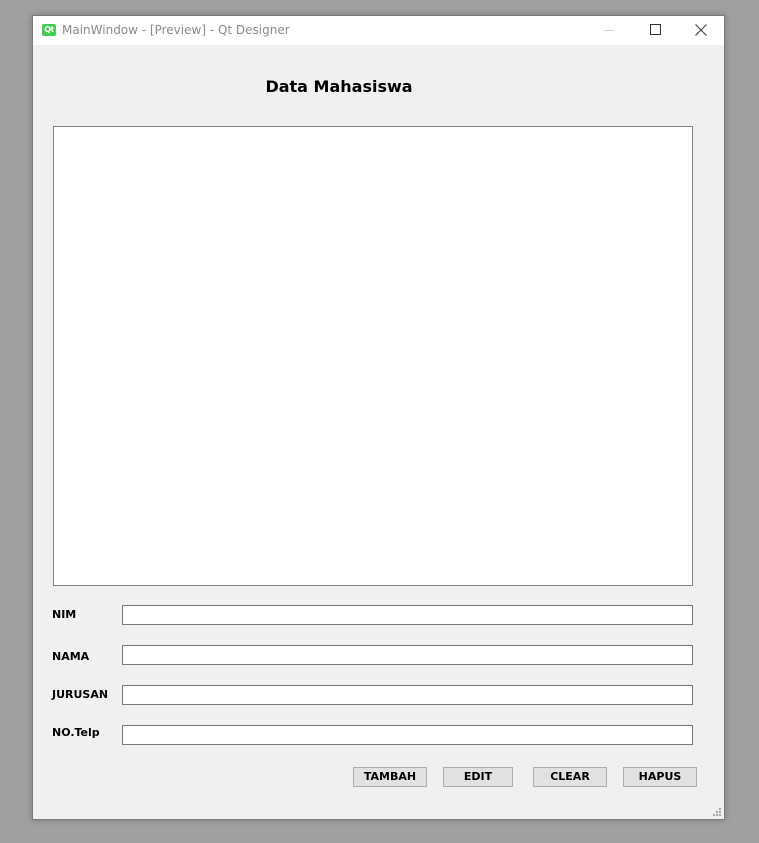 The image size is (759, 843). I want to click on size-grip-icon, so click(717, 812).